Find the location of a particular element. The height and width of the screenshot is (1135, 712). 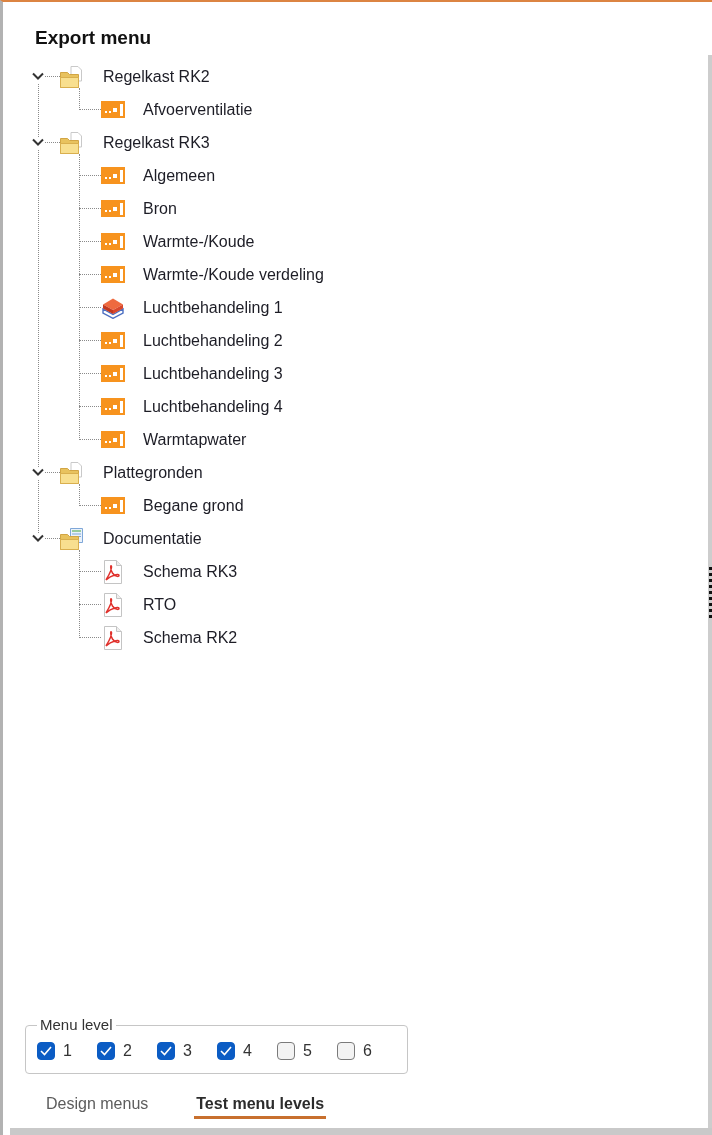

tab: Design menus is located at coordinates (97, 1106).